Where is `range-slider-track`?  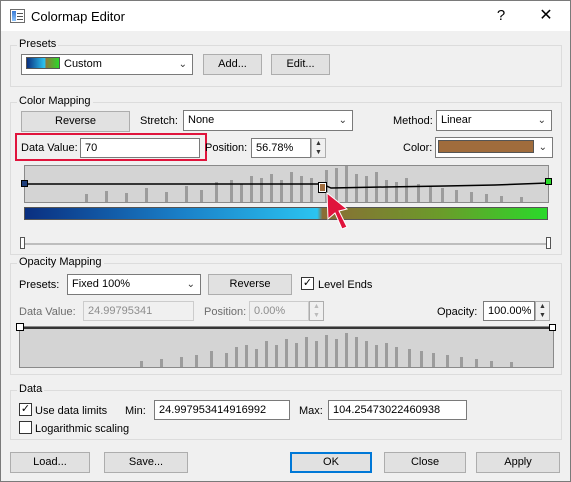 range-slider-track is located at coordinates (286, 244).